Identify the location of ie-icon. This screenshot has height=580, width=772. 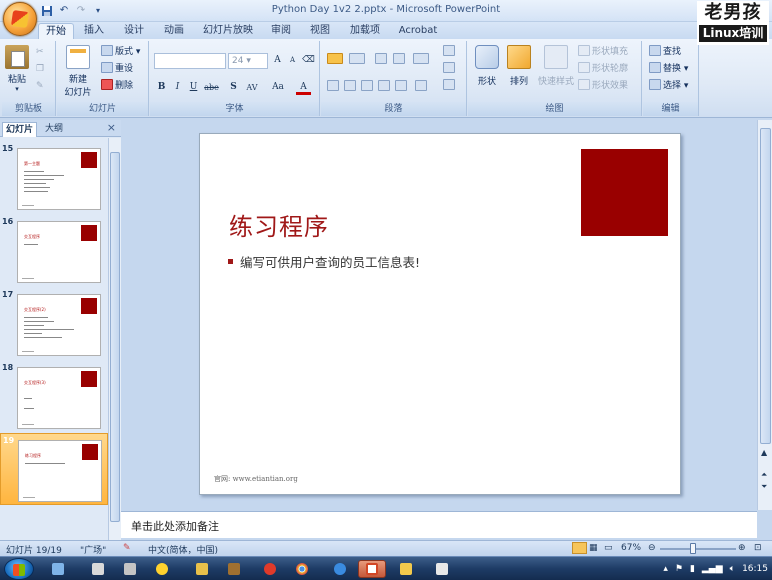
(340, 569).